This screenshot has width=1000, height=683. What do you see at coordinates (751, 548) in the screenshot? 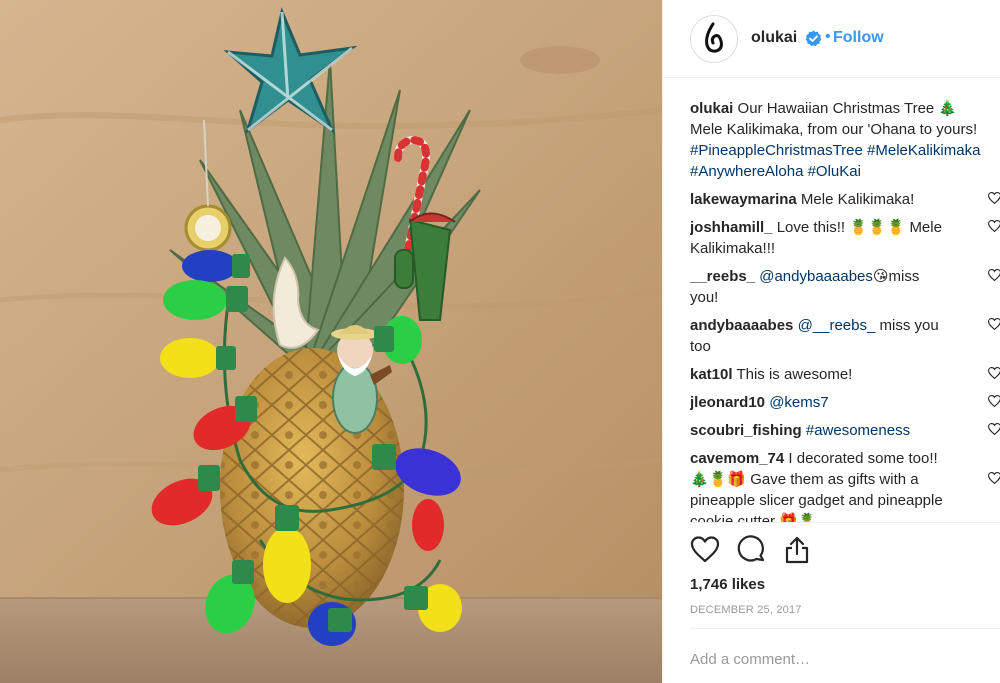
I see `comment-icon` at bounding box center [751, 548].